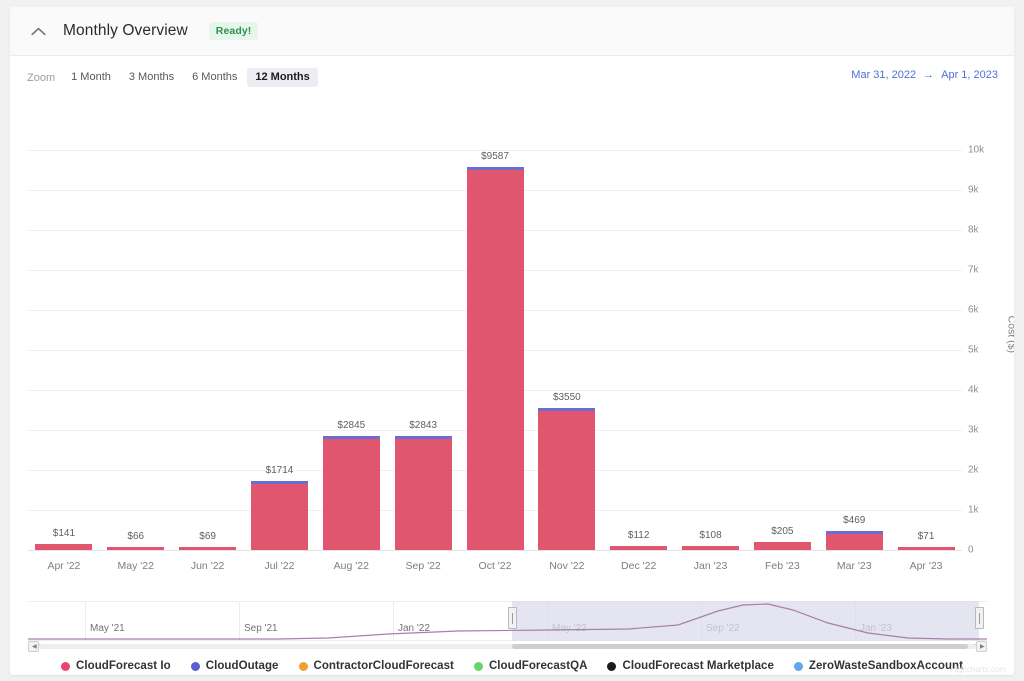 This screenshot has height=681, width=1024. I want to click on bar-apr23, so click(926, 548).